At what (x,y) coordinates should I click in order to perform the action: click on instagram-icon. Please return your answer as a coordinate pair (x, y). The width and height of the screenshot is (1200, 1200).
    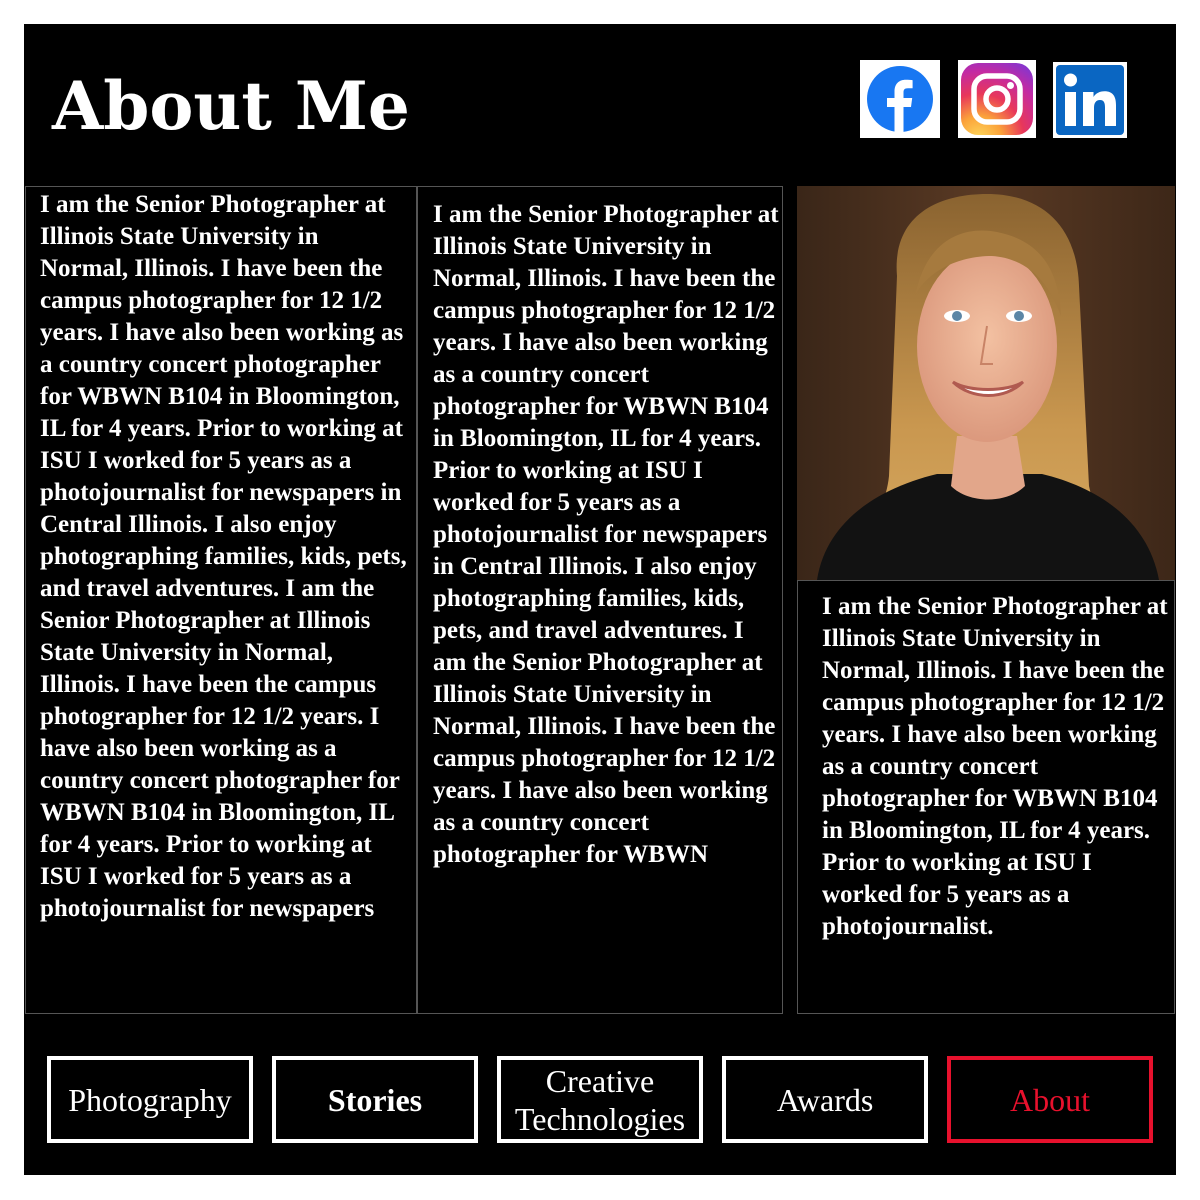
    Looking at the image, I should click on (997, 99).